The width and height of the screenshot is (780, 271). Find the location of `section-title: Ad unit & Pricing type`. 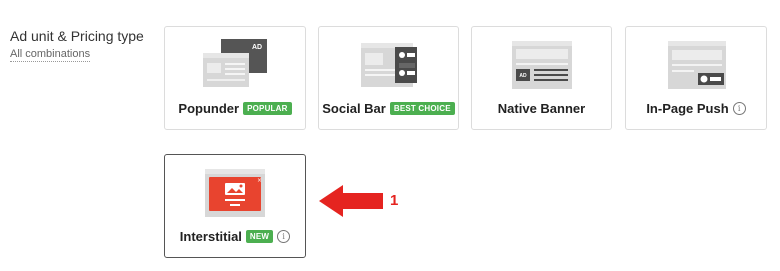

section-title: Ad unit & Pricing type is located at coordinates (77, 36).